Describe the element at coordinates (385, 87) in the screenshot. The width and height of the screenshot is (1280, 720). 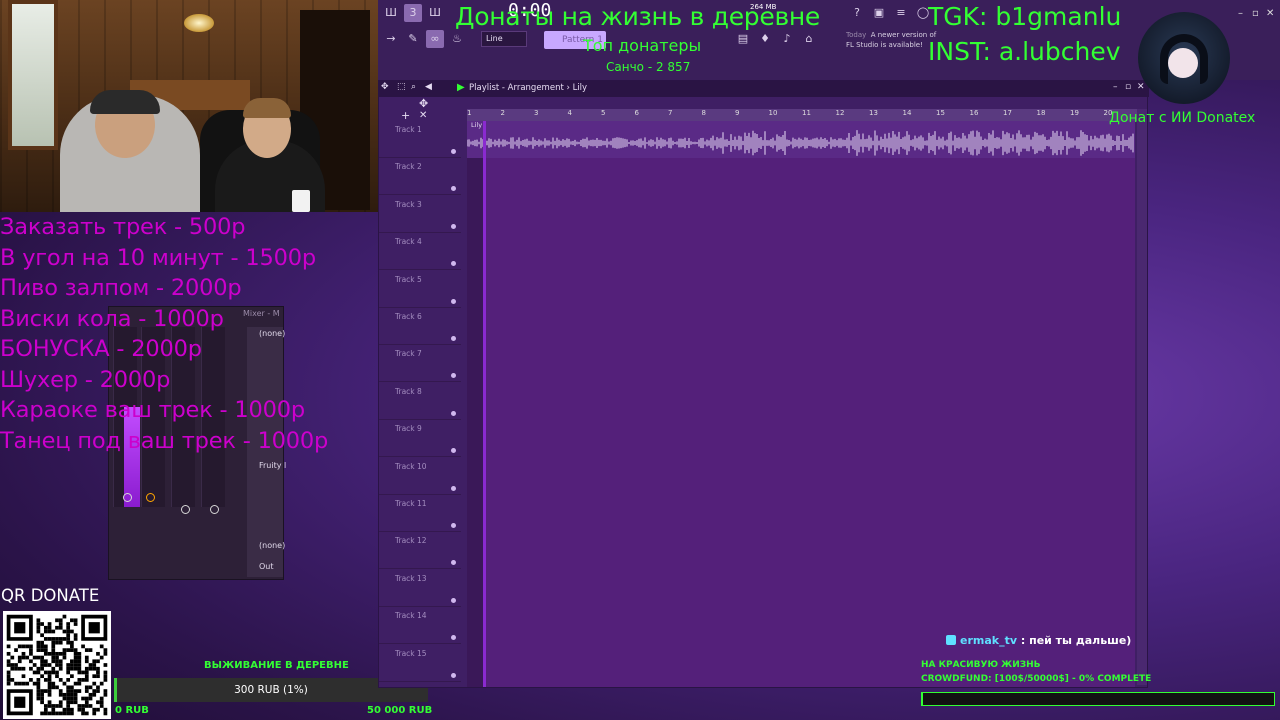
I see `arrows-icon: ✥` at that location.